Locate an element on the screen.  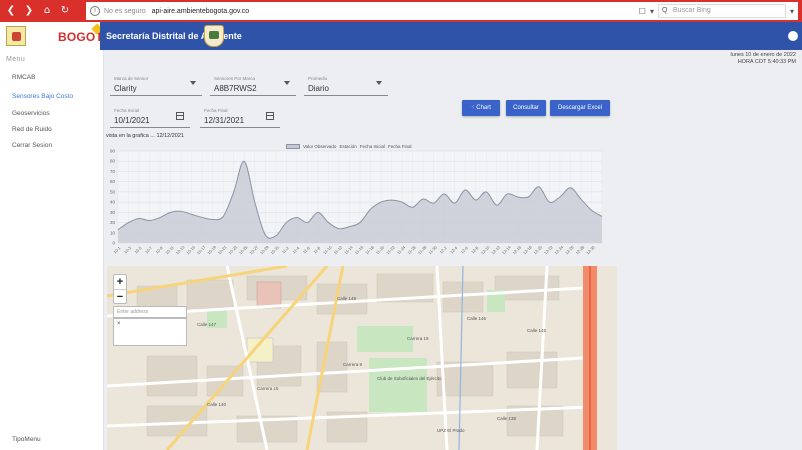
x-tick-label: 11-18 is located at coordinates (369, 249).